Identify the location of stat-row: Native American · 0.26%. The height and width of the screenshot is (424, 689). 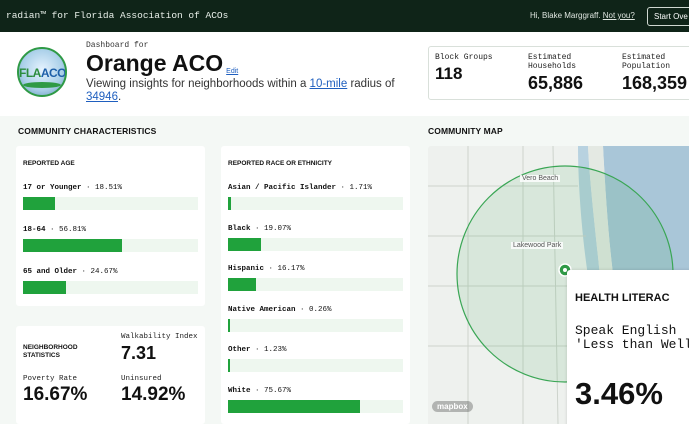
(315, 319).